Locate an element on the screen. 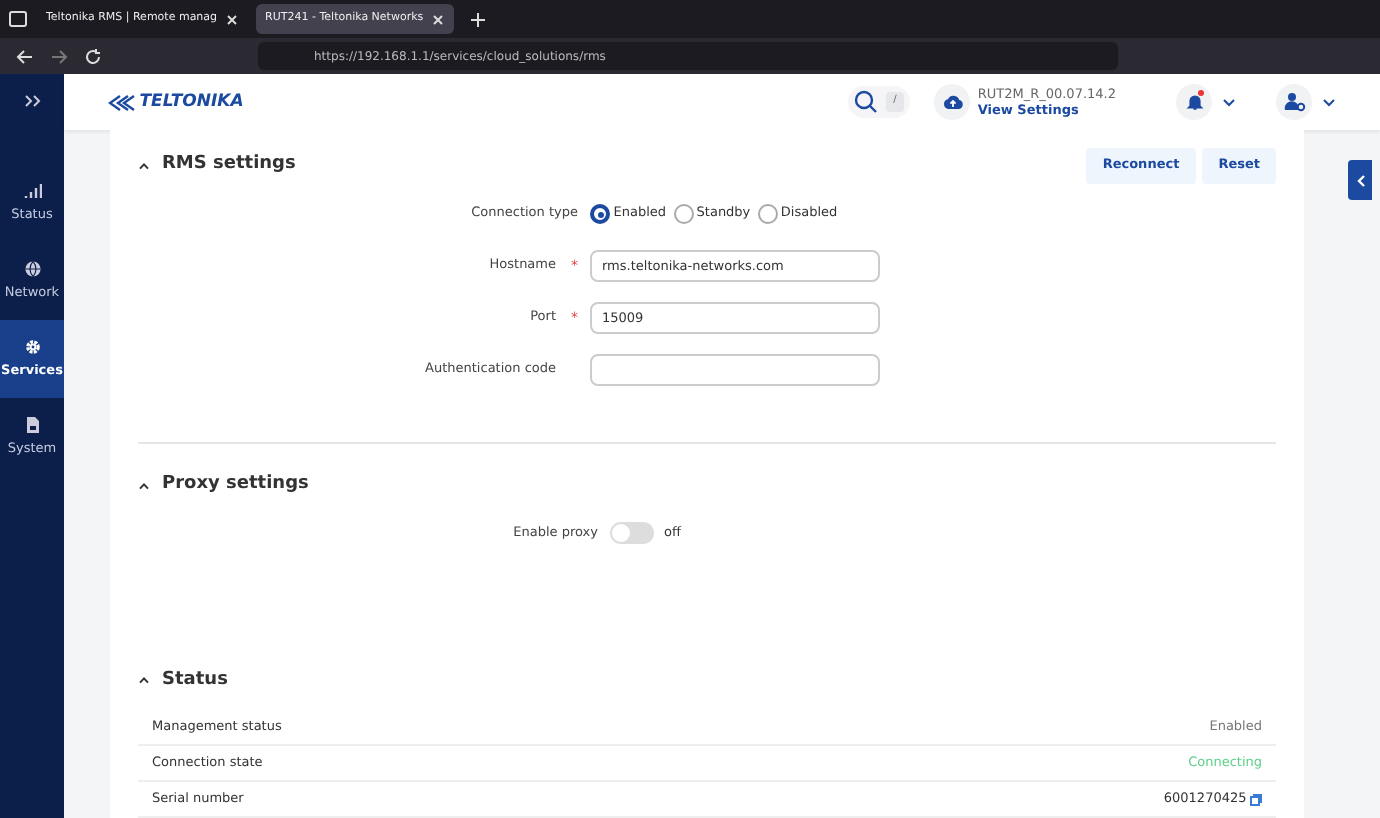 This screenshot has height=818, width=1380. back-icon is located at coordinates (25, 56).